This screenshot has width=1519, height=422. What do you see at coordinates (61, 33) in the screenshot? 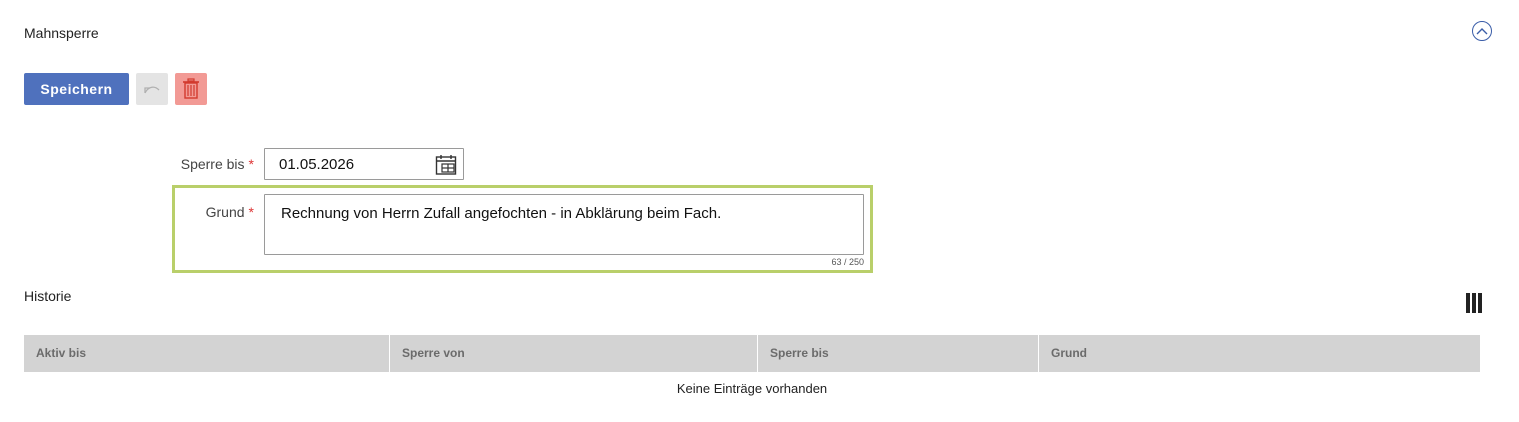
I see `section-title: Mahnsperre` at bounding box center [61, 33].